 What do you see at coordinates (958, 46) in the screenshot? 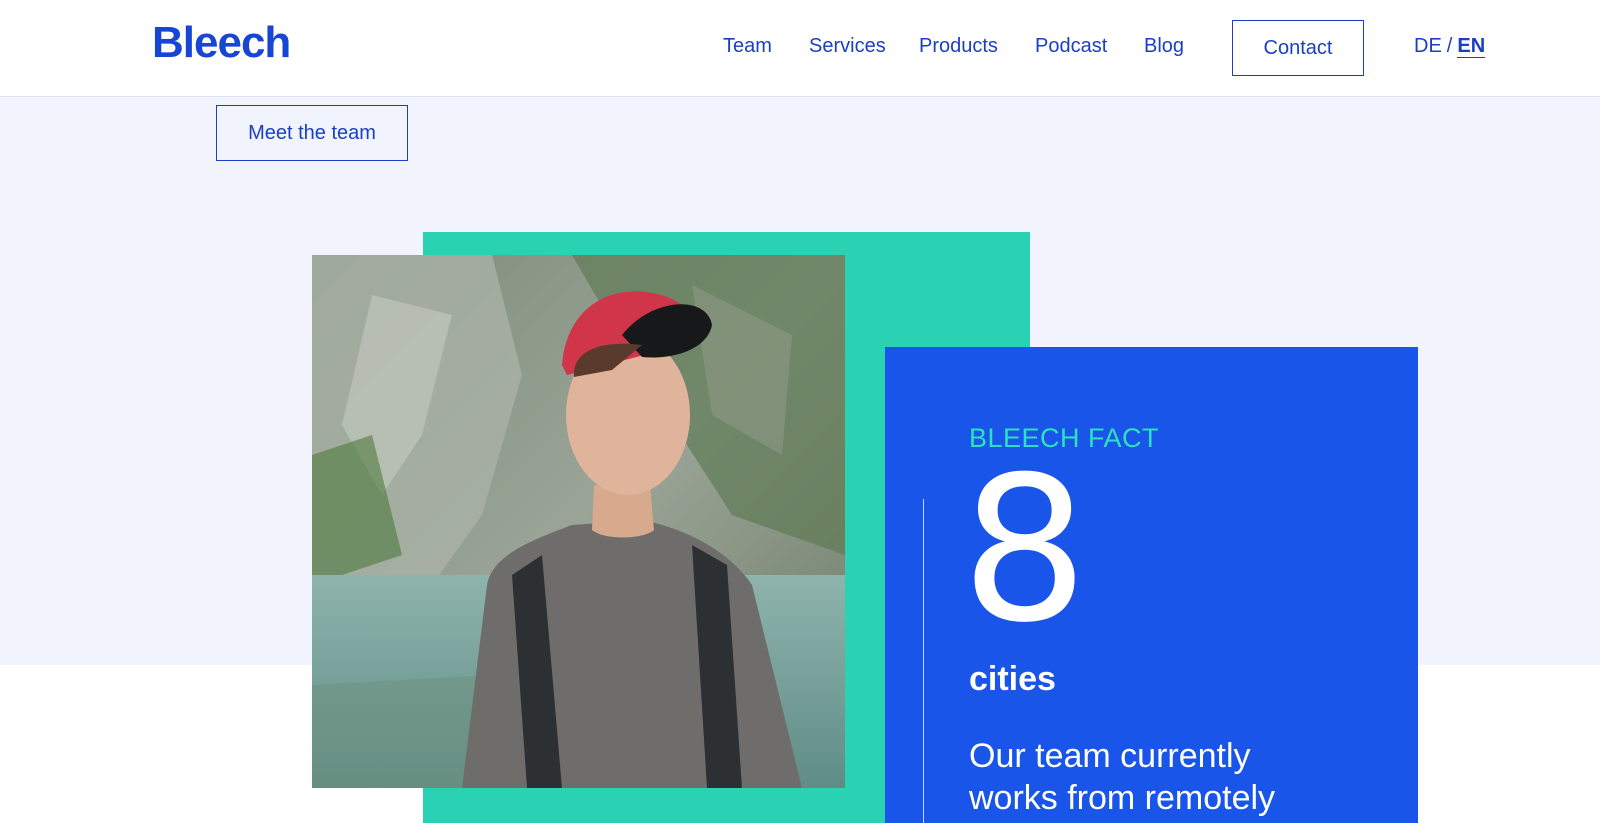
I see `nav-products: Products` at bounding box center [958, 46].